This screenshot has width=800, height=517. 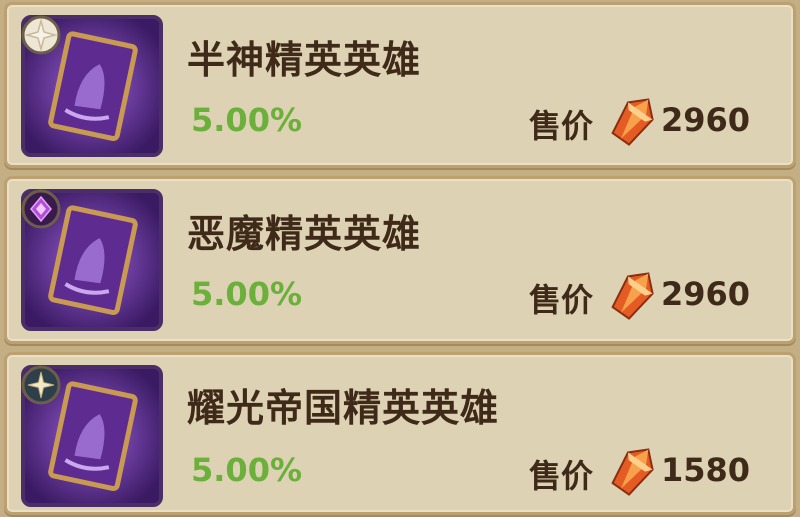 What do you see at coordinates (304, 234) in the screenshot?
I see `hero-name: 恶魔精英英雄` at bounding box center [304, 234].